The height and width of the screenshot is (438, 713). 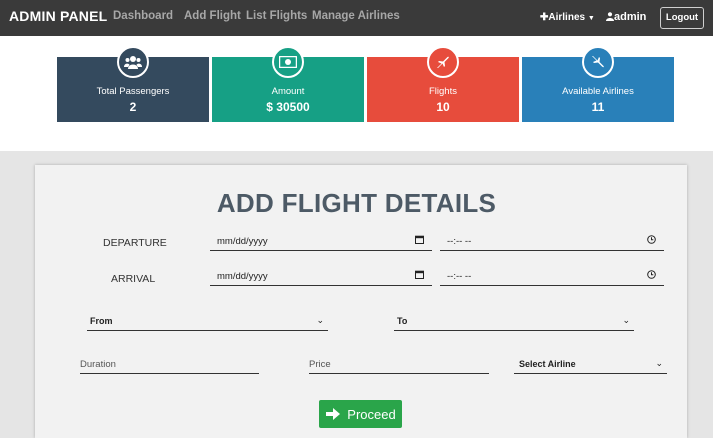 What do you see at coordinates (590, 365) in the screenshot?
I see `airline-select: Select Airline ⌄` at bounding box center [590, 365].